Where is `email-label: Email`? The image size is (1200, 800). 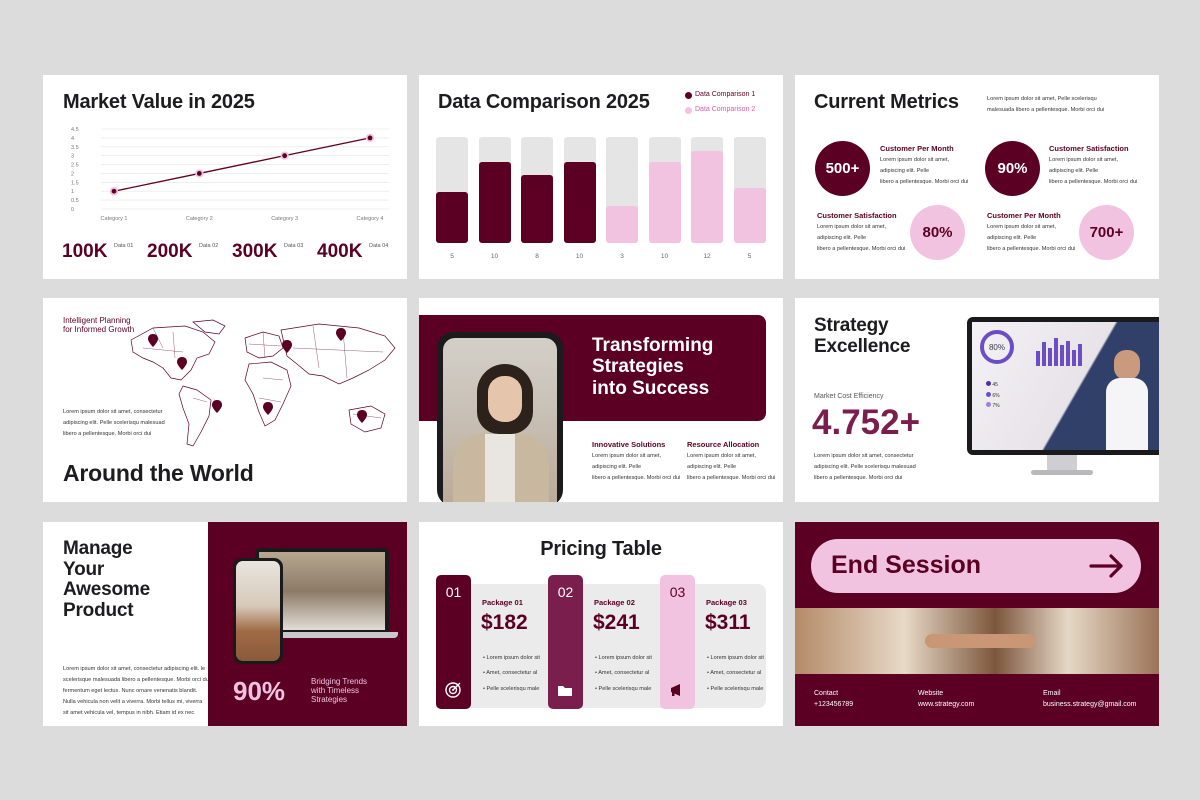
email-label: Email is located at coordinates (1052, 693).